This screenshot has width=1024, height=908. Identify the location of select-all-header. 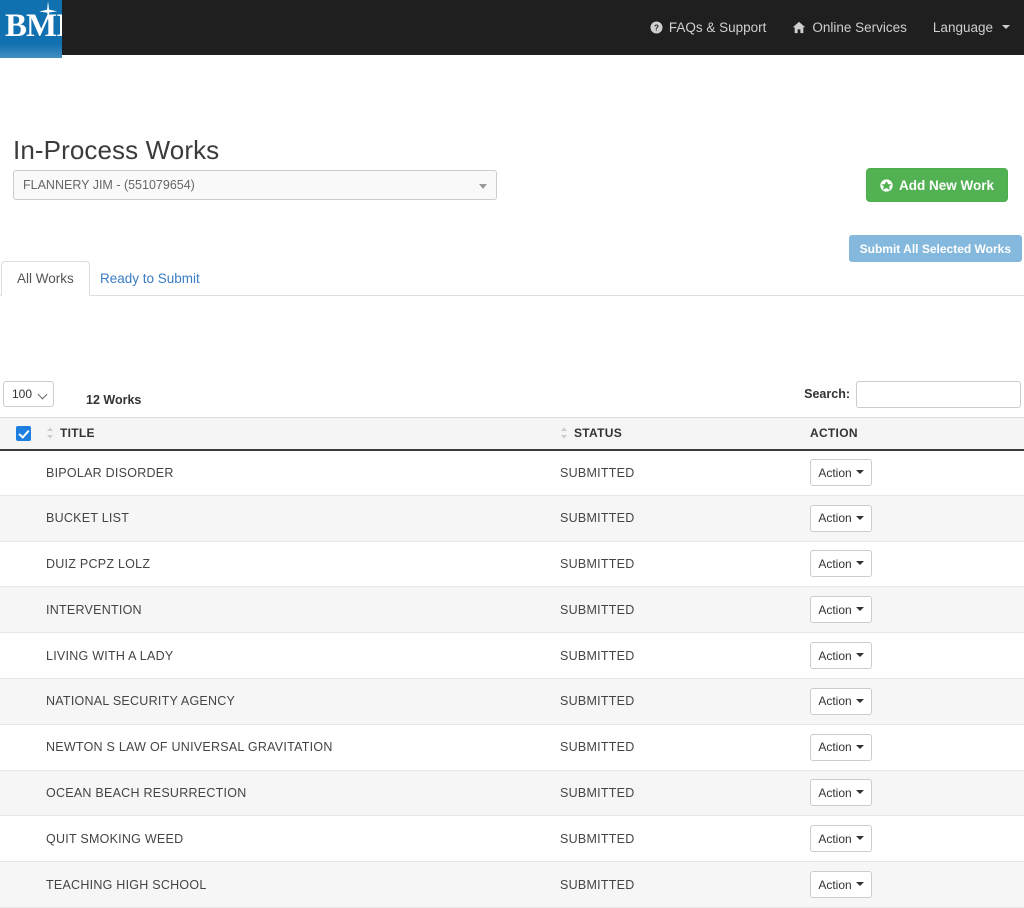
(23, 434).